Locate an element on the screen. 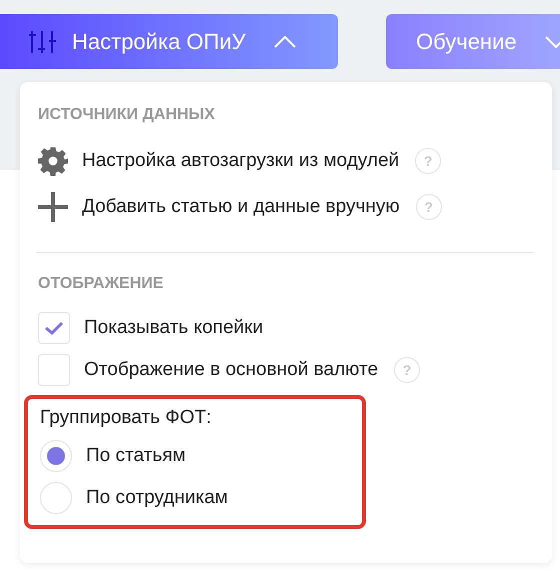 The height and width of the screenshot is (574, 560). checkbox-label: Отображение в основной валюте is located at coordinates (231, 370).